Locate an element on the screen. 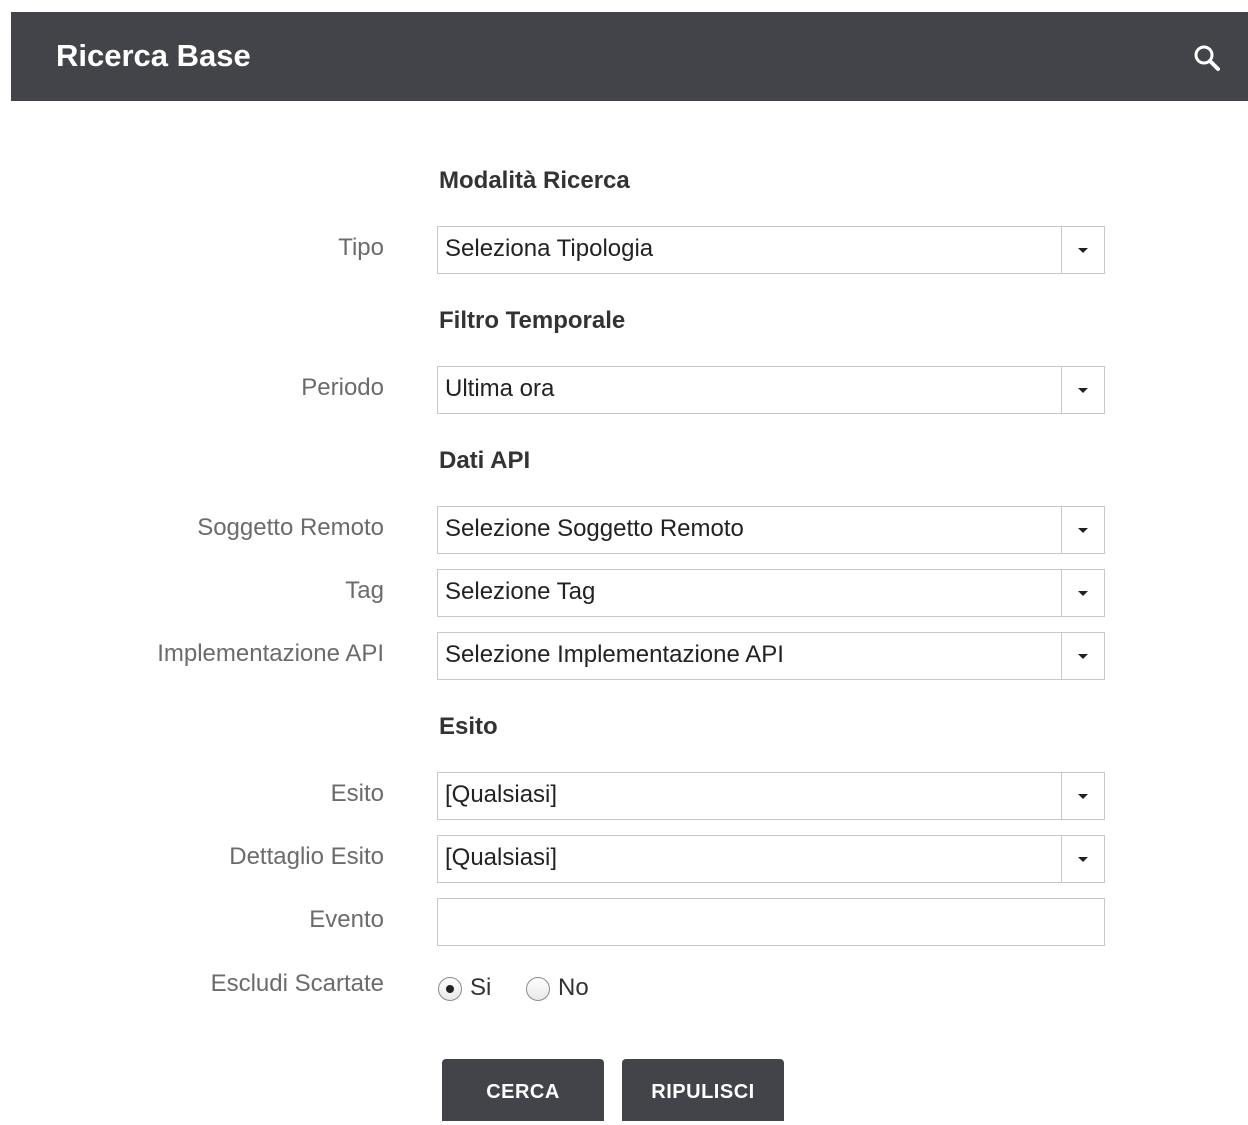 This screenshot has height=1125, width=1248. dettaglio-esito-select-toggle is located at coordinates (1082, 859).